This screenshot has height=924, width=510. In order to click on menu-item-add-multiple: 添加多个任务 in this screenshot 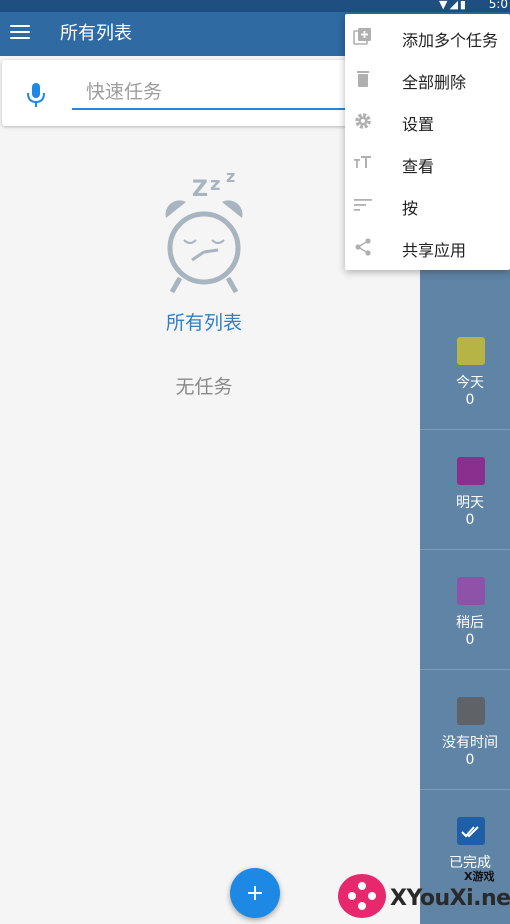, I will do `click(427, 37)`.